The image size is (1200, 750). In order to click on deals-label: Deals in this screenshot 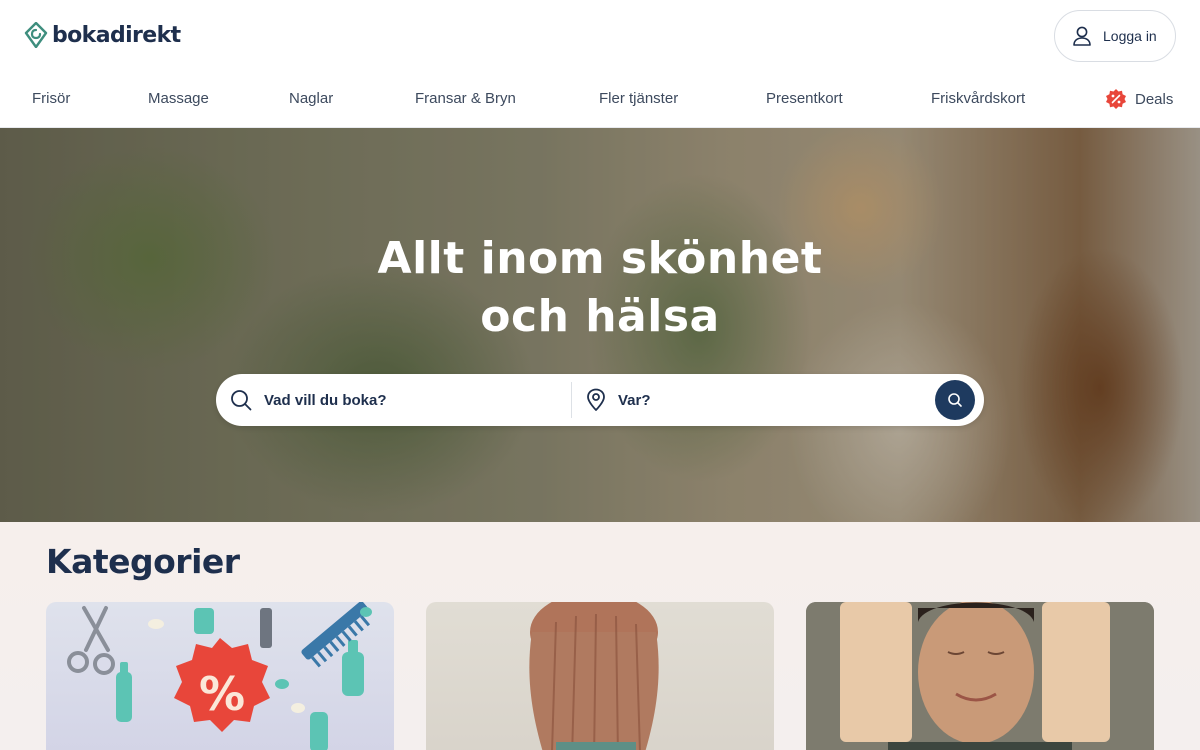, I will do `click(1154, 99)`.